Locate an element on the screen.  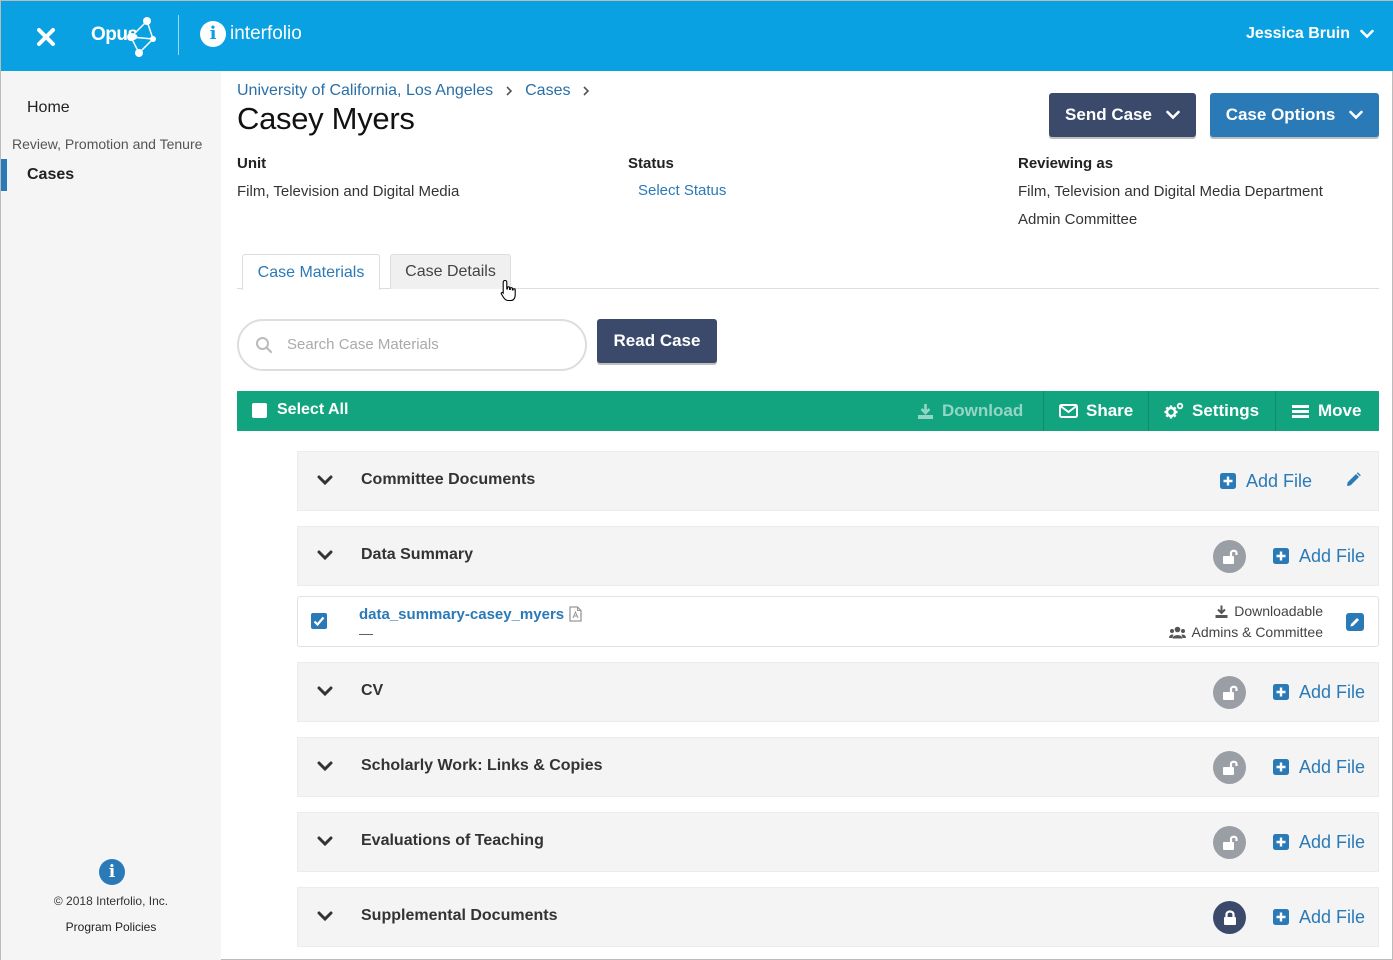
section-scholarly-work: Scholarly Work: Links & Copies Add File is located at coordinates (838, 767).